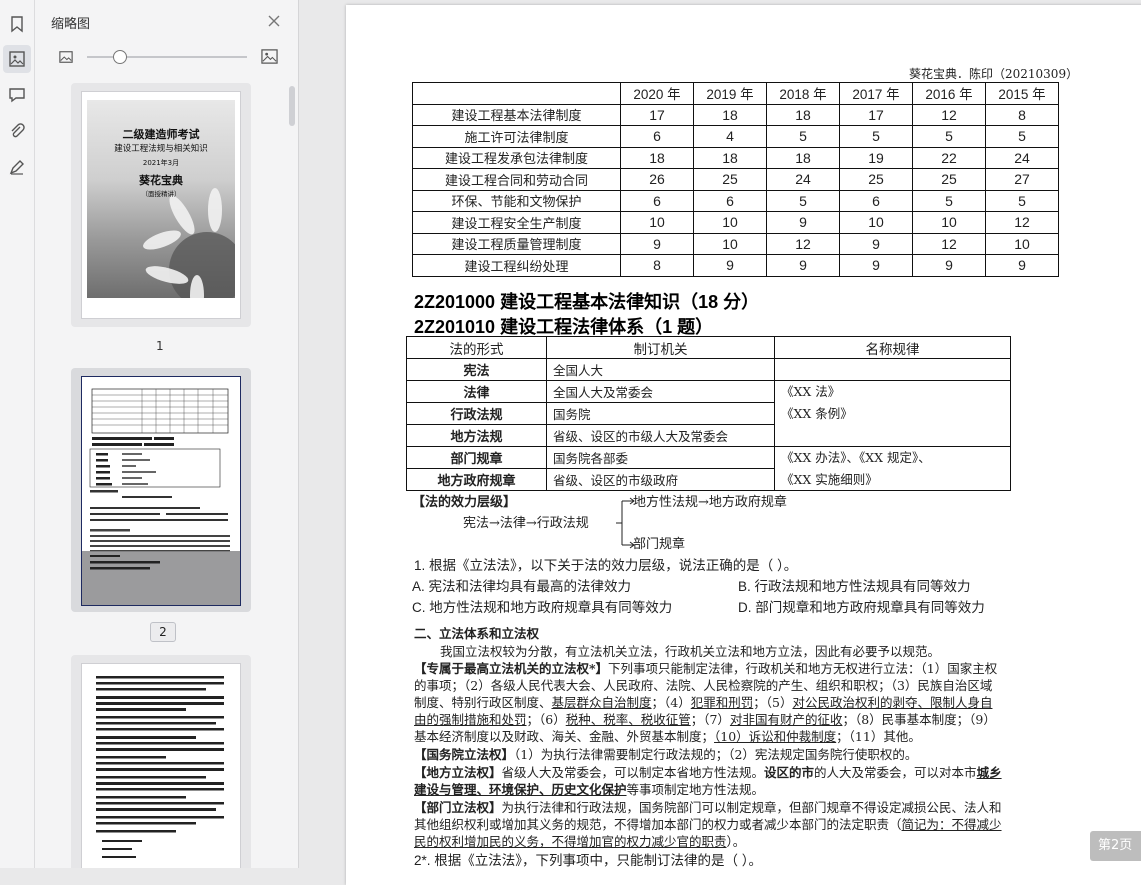 The width and height of the screenshot is (1141, 885). I want to click on topic-cell: 建设工程纠纷处理, so click(516, 265).